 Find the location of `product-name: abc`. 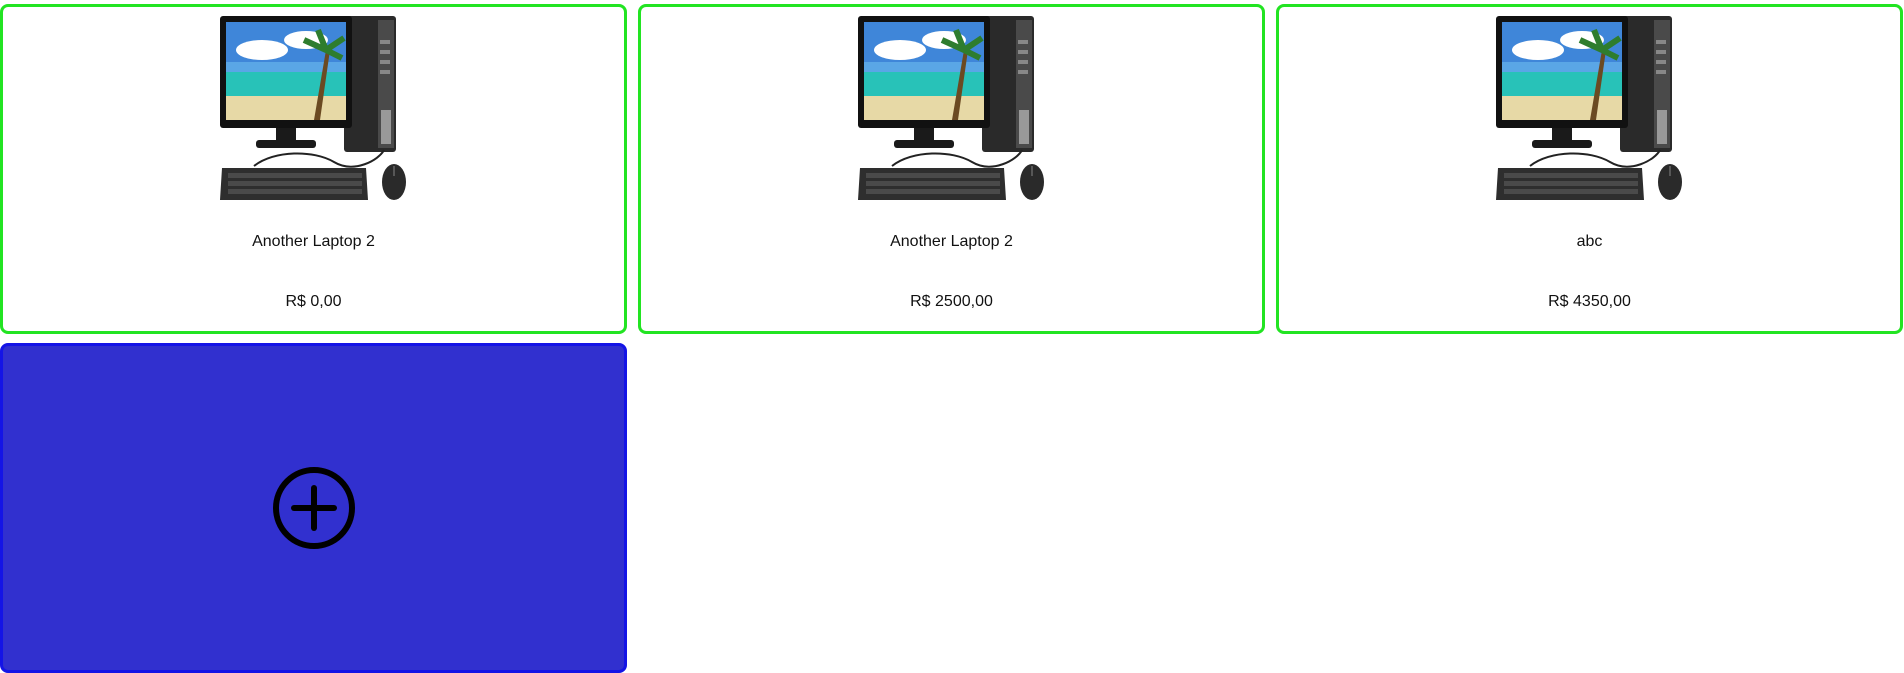

product-name: abc is located at coordinates (1589, 241).